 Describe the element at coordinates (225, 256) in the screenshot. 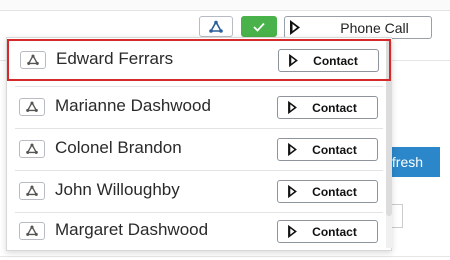

I see `divider` at that location.